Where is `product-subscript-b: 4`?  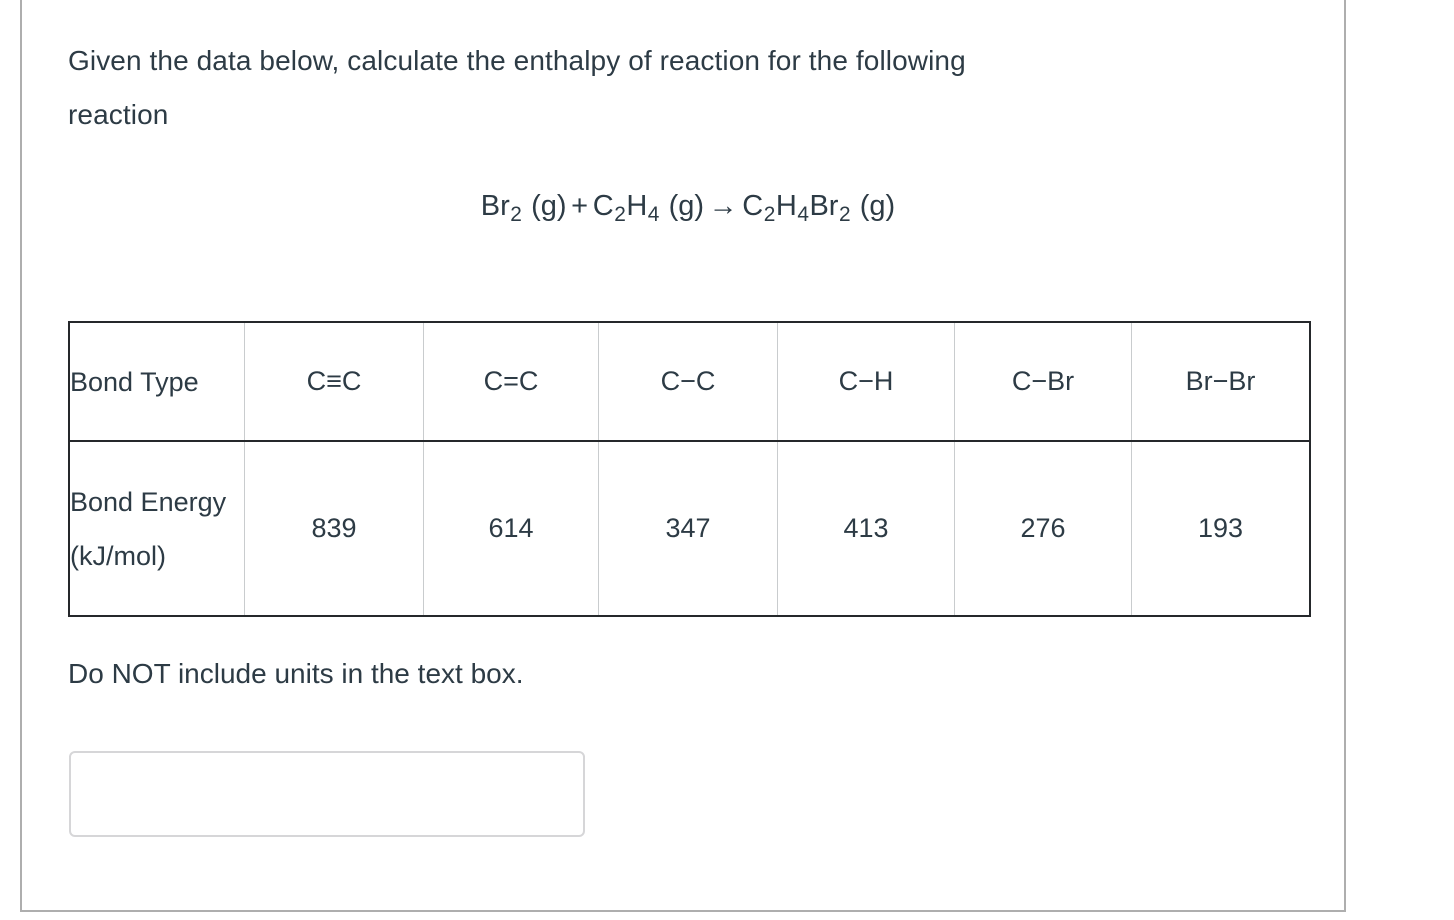
product-subscript-b: 4 is located at coordinates (803, 215).